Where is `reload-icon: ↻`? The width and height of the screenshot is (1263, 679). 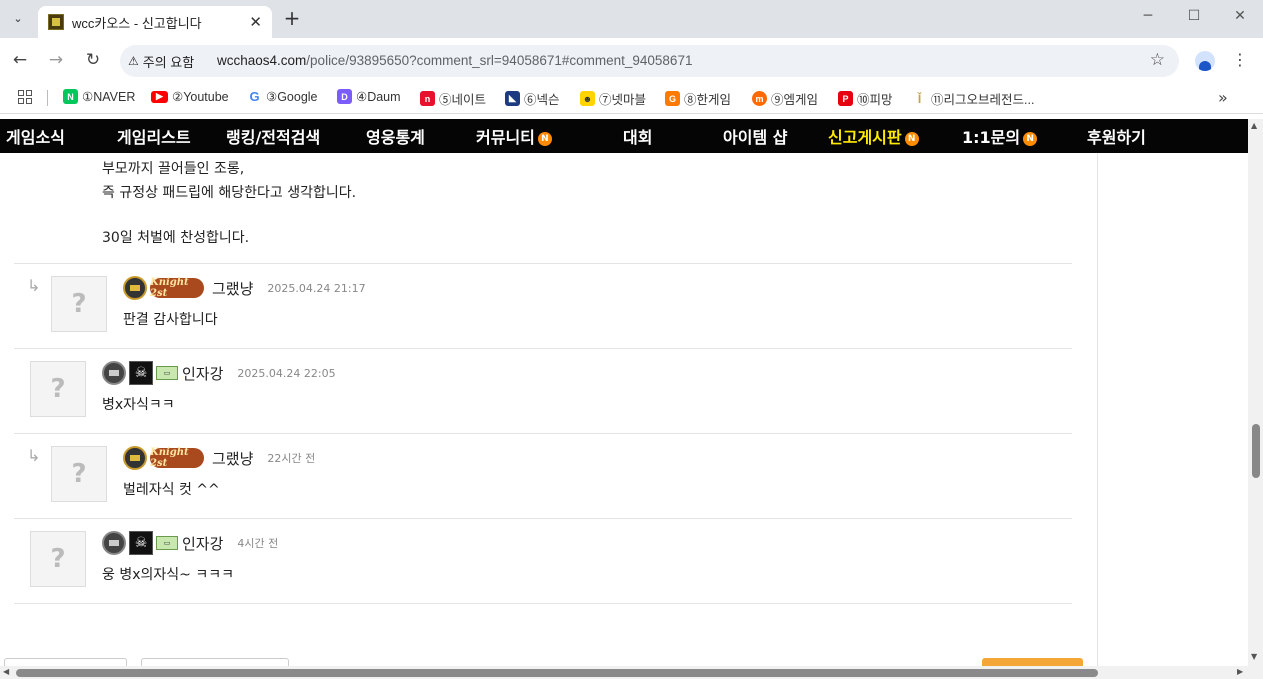 reload-icon: ↻ is located at coordinates (93, 60).